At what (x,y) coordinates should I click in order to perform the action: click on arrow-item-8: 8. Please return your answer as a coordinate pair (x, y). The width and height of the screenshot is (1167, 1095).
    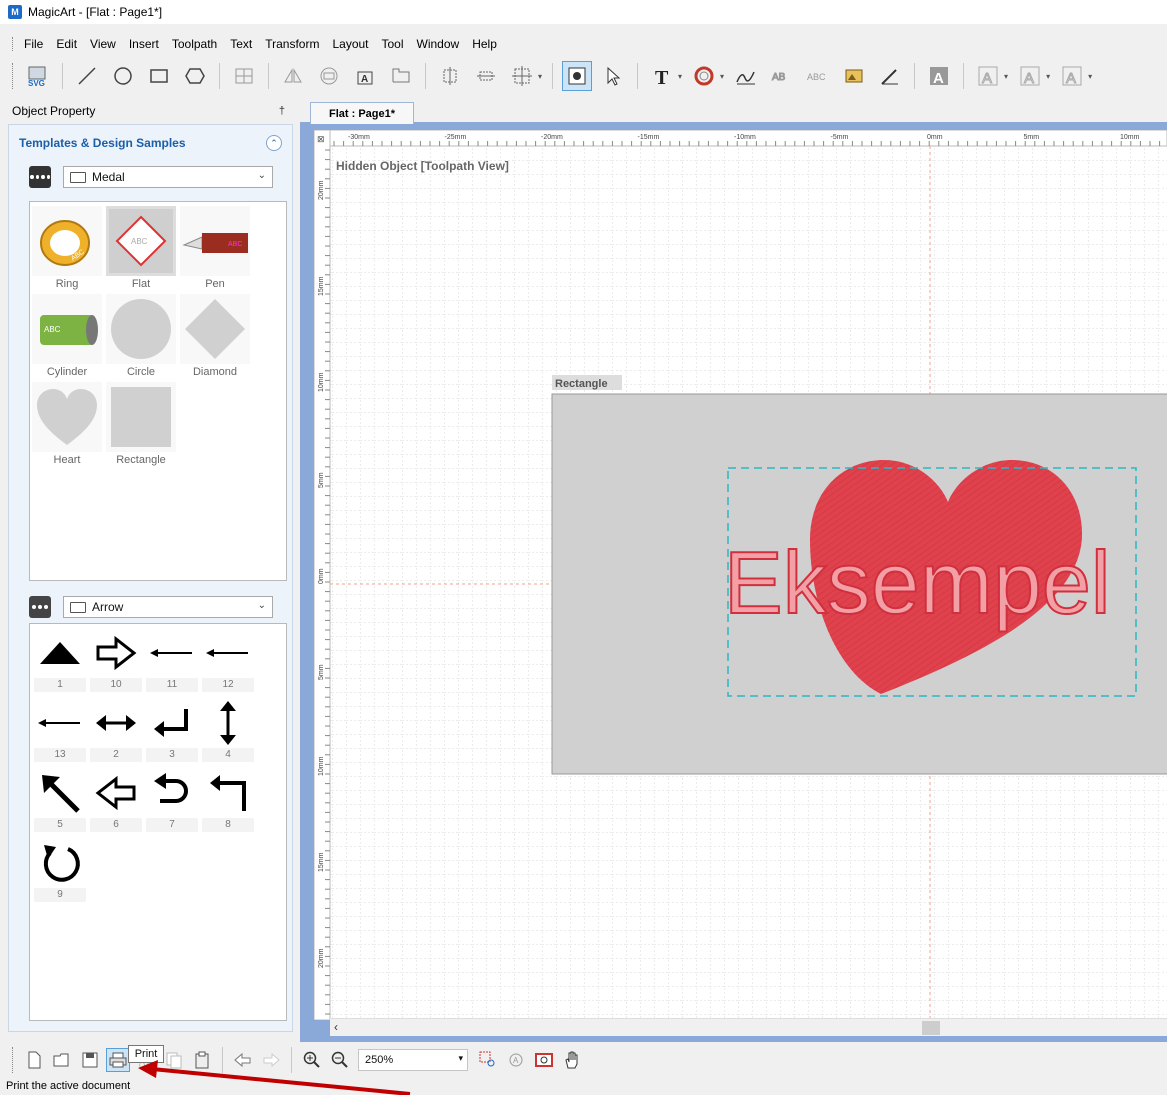
    Looking at the image, I should click on (228, 801).